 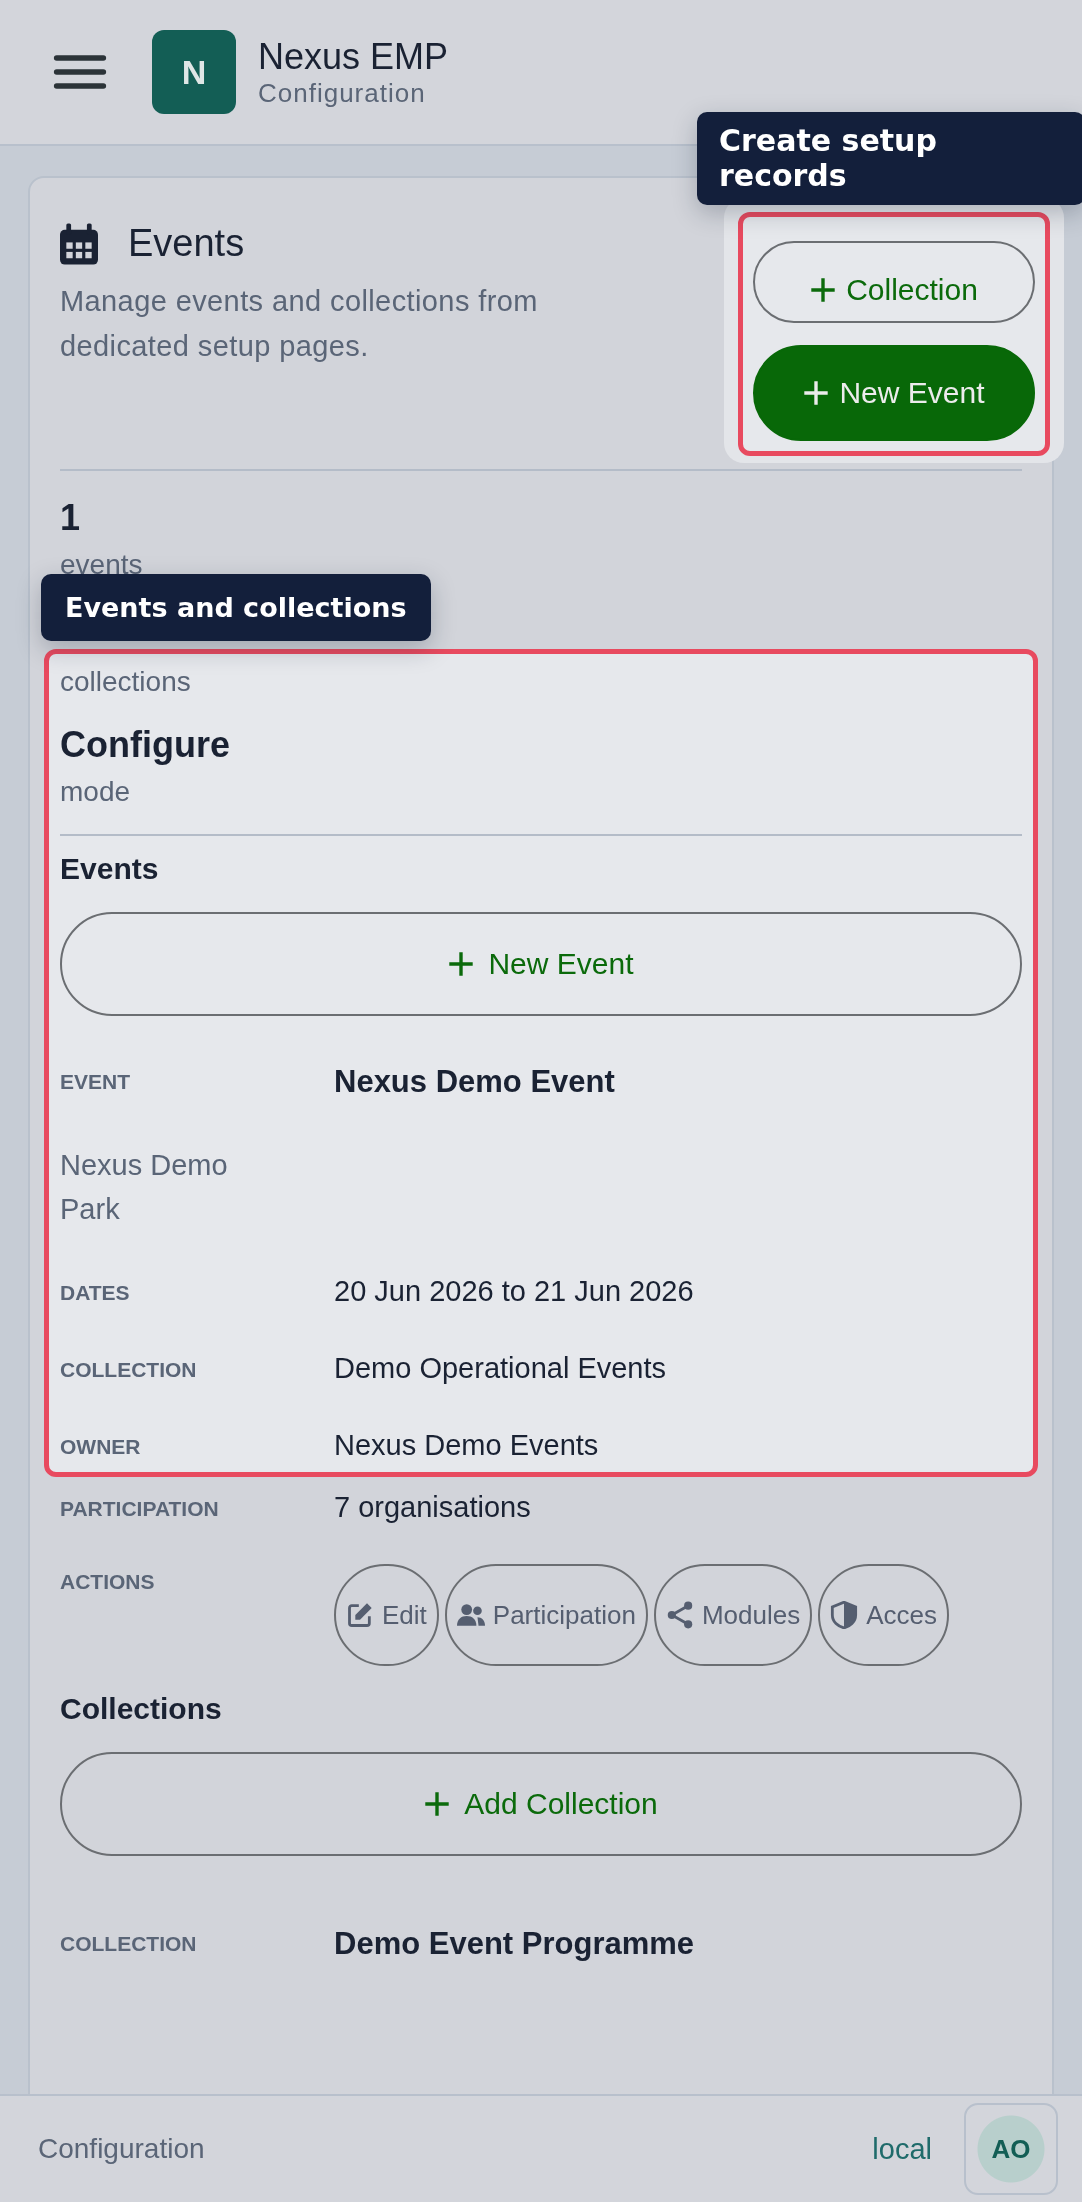 What do you see at coordinates (386, 1615) in the screenshot?
I see `action-button: Edit` at bounding box center [386, 1615].